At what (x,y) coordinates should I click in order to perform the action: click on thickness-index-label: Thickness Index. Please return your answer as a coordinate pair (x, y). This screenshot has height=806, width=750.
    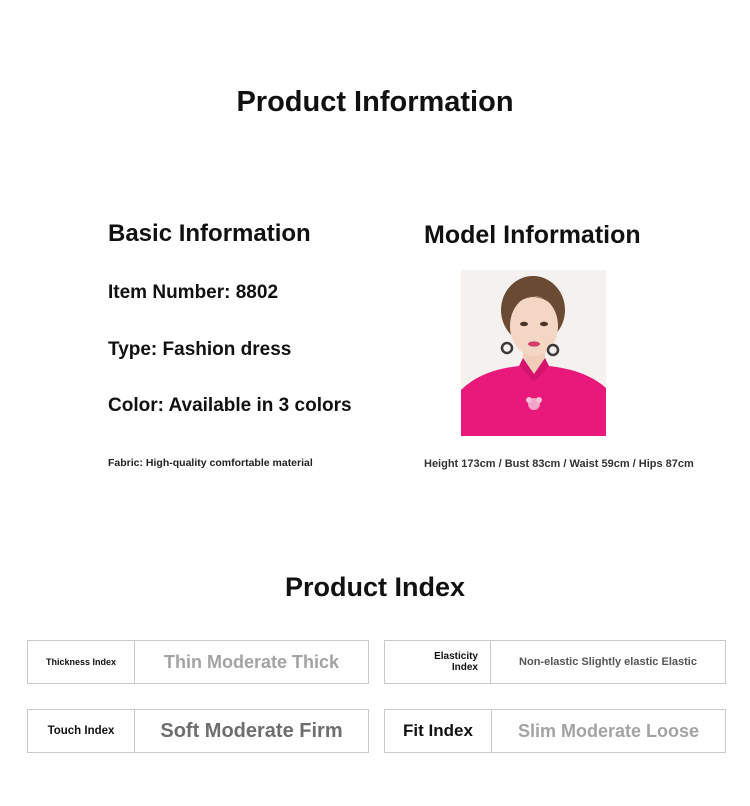
    Looking at the image, I should click on (81, 662).